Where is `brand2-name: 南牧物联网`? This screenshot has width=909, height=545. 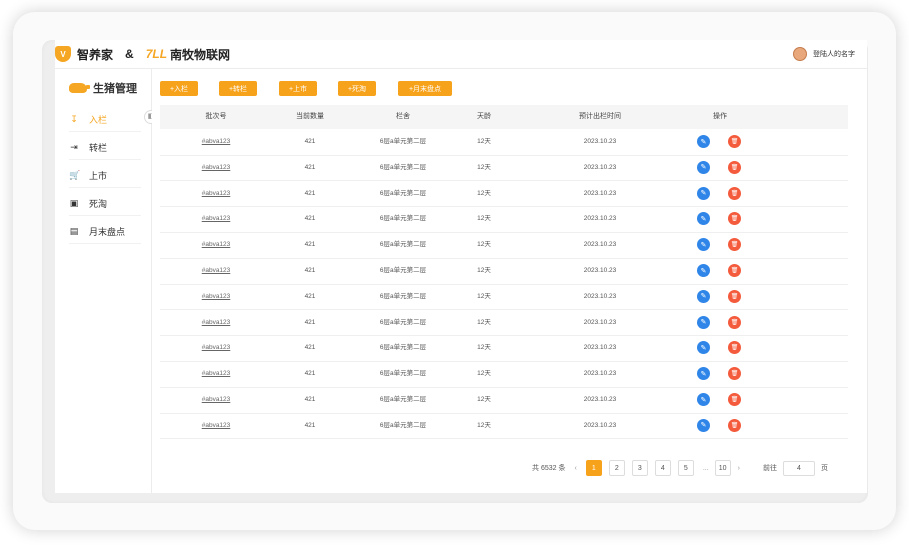 brand2-name: 南牧物联网 is located at coordinates (200, 54).